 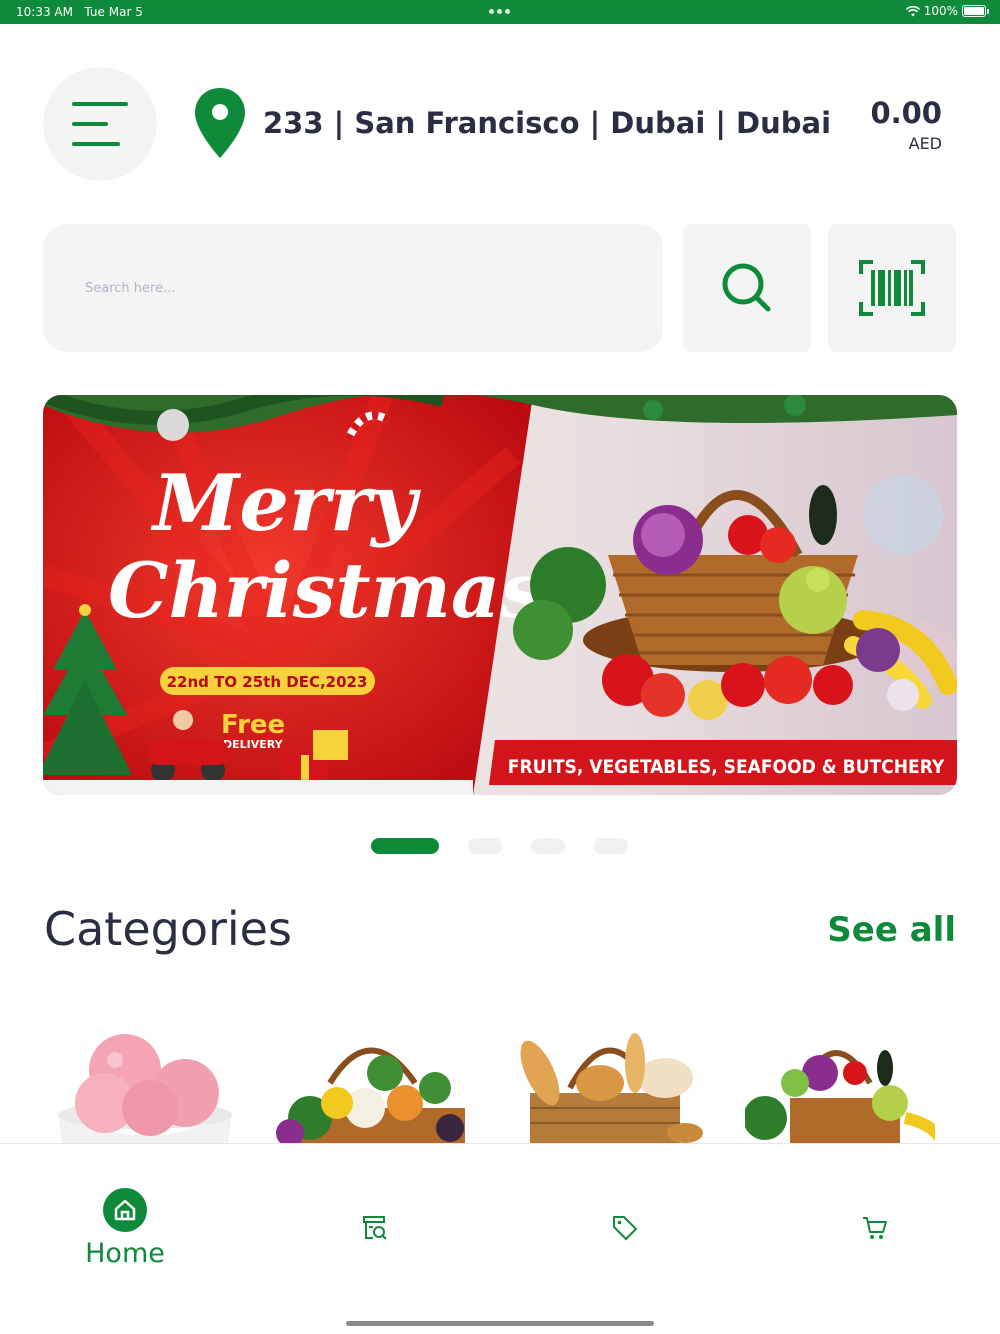 I want to click on fruits-basket-image, so click(x=844, y=1096).